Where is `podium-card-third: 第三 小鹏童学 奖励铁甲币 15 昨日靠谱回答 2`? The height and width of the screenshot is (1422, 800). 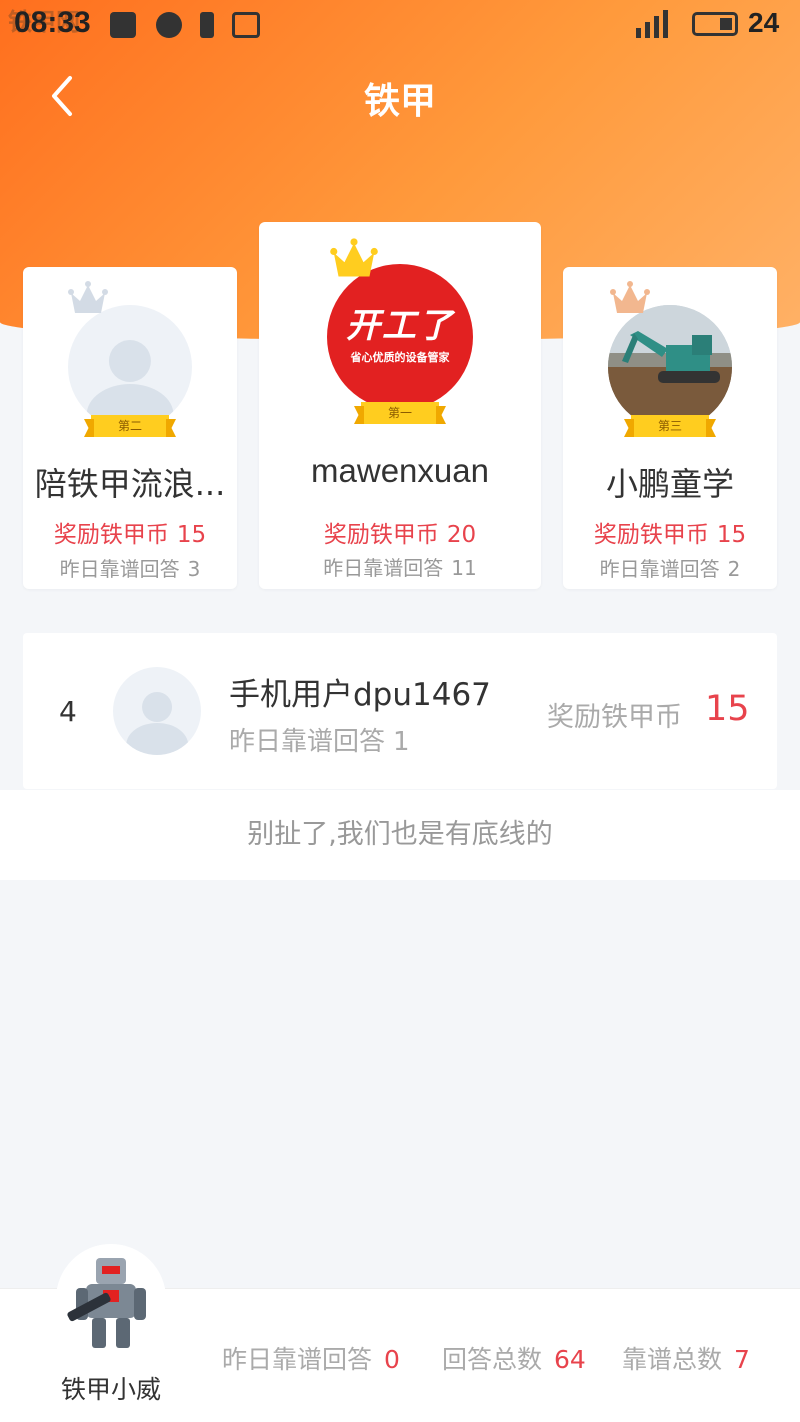 podium-card-third: 第三 小鹏童学 奖励铁甲币 15 昨日靠谱回答 2 is located at coordinates (670, 428).